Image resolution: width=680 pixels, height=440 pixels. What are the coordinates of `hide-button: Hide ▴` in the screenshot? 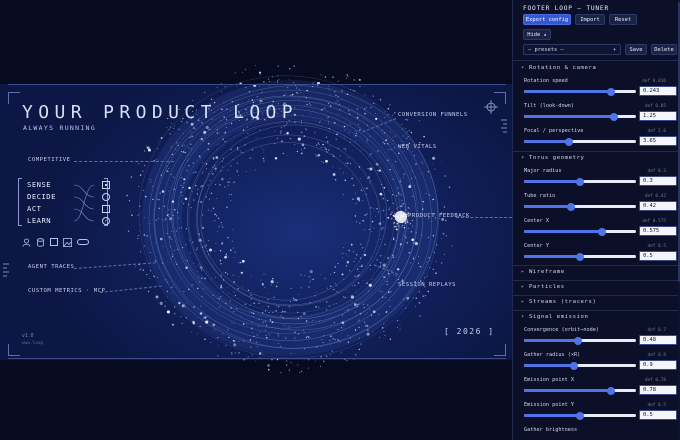 It's located at (537, 34).